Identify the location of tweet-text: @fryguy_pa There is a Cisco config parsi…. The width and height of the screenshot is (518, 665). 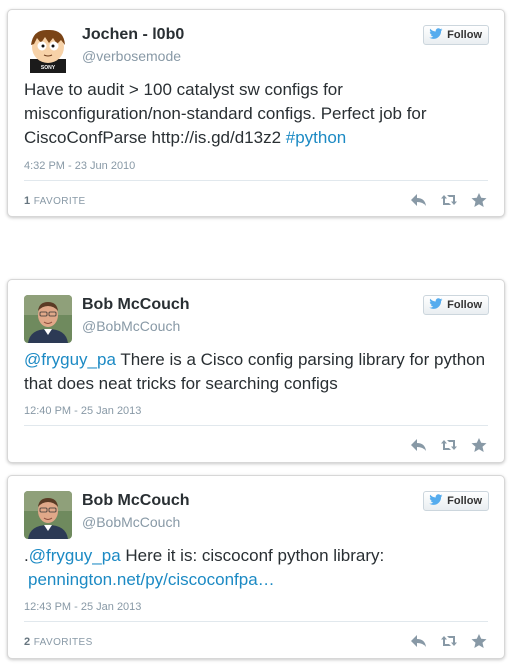
(258, 372).